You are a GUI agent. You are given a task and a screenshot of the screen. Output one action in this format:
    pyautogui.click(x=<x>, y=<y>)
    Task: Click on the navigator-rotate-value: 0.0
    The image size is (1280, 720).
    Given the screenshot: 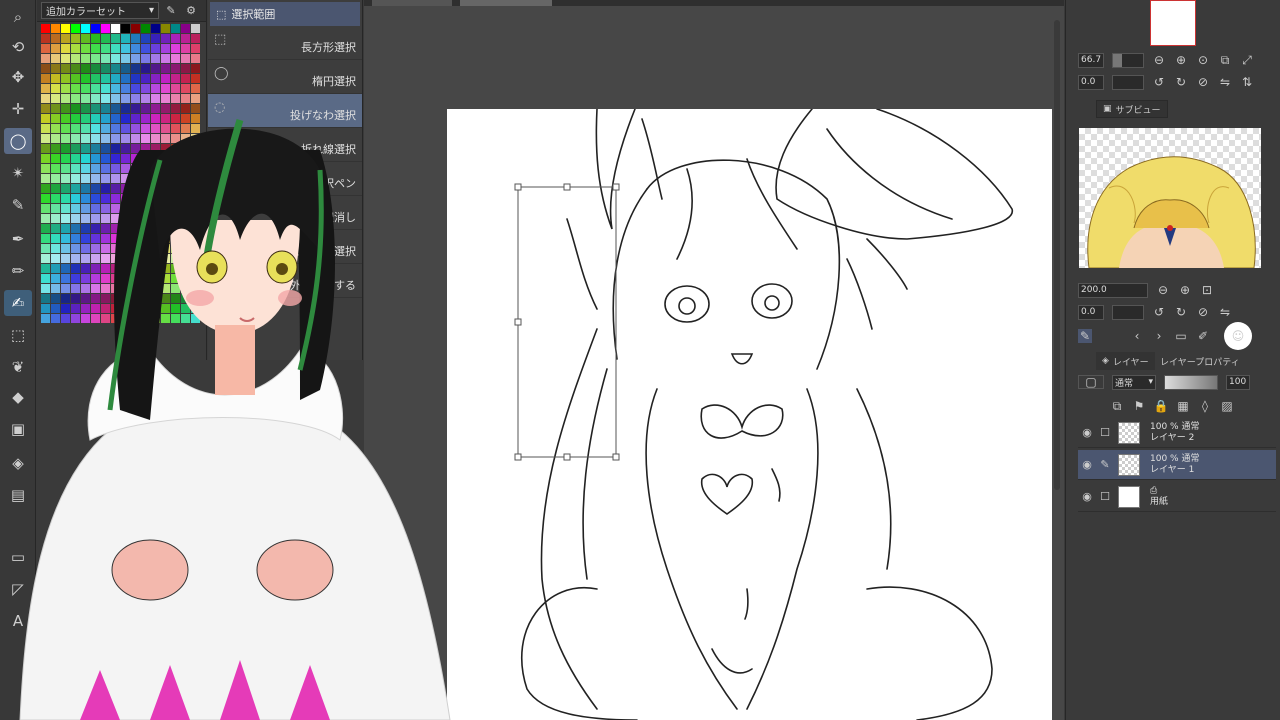 What is the action you would take?
    pyautogui.click(x=1091, y=82)
    